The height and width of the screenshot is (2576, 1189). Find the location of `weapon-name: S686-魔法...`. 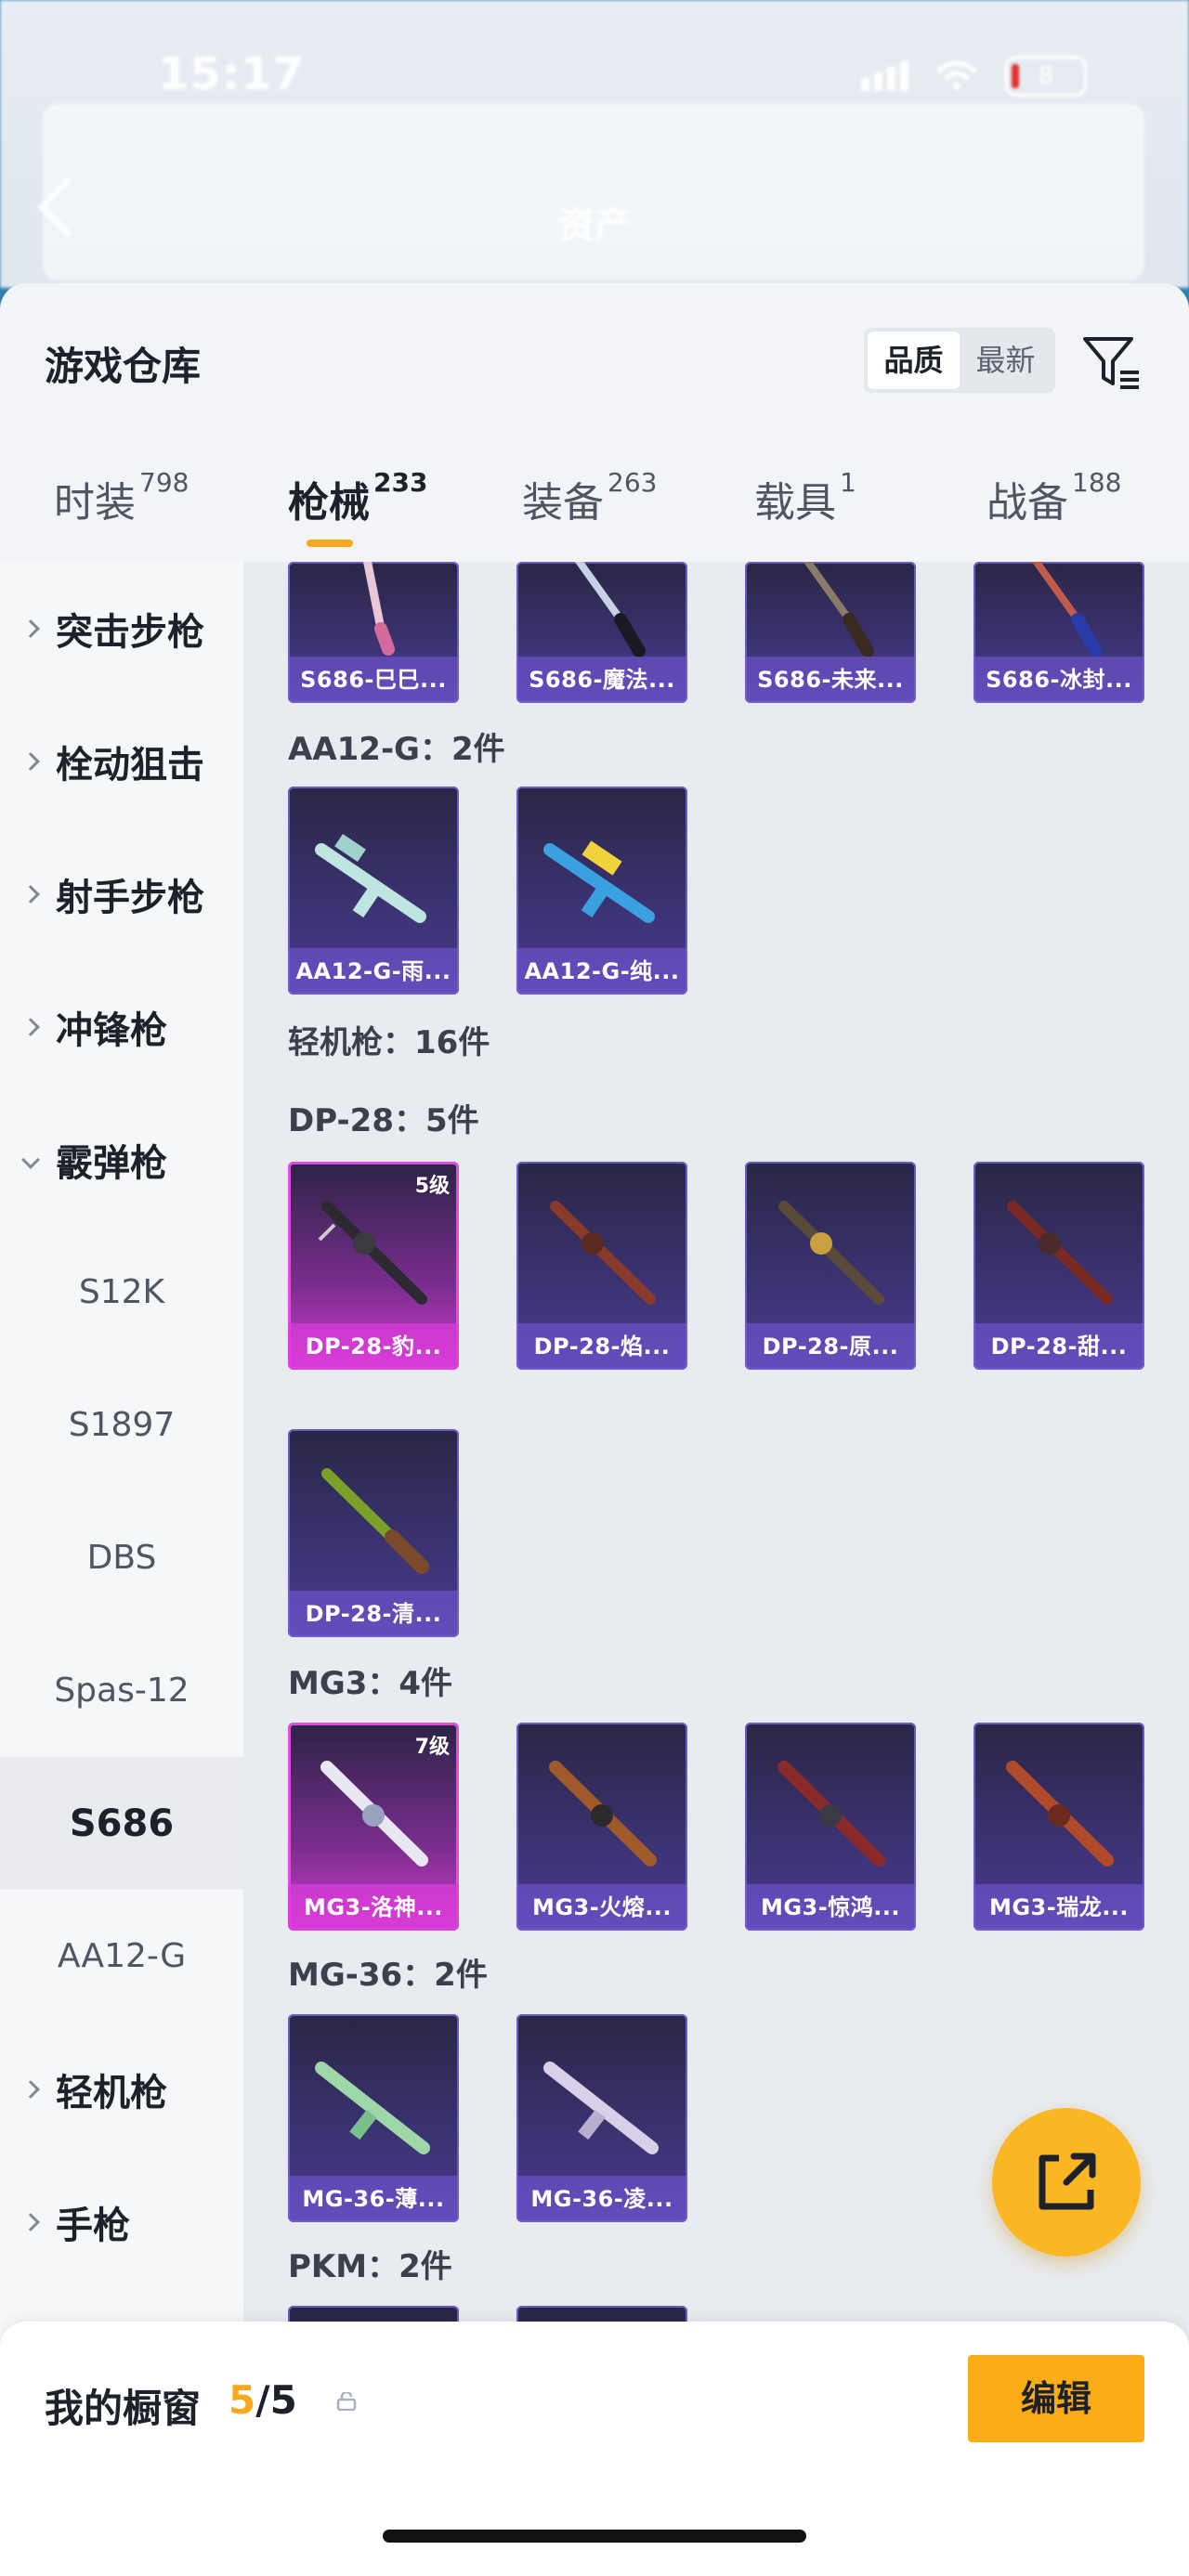

weapon-name: S686-魔法... is located at coordinates (601, 680).